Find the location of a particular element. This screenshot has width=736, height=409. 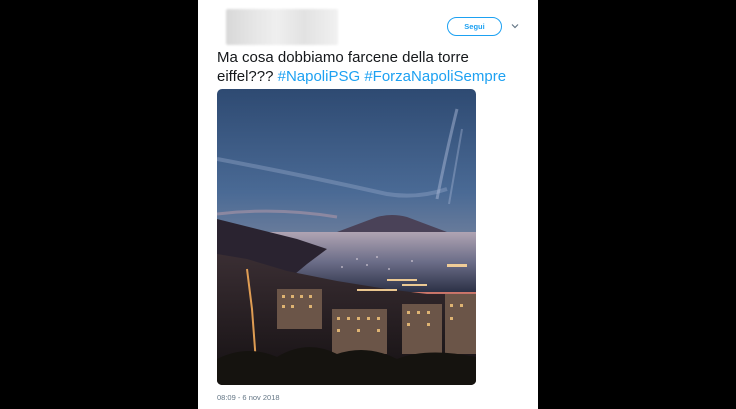

follow-button: Segui is located at coordinates (474, 26).